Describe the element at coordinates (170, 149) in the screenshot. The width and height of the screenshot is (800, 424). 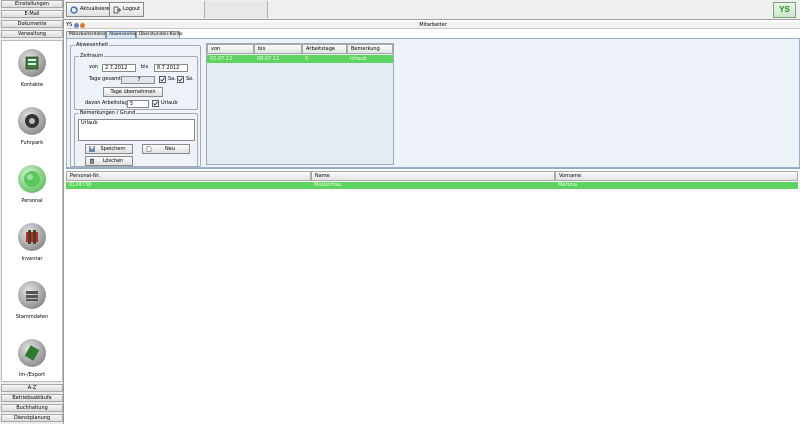
I see `new-label: Neu` at that location.